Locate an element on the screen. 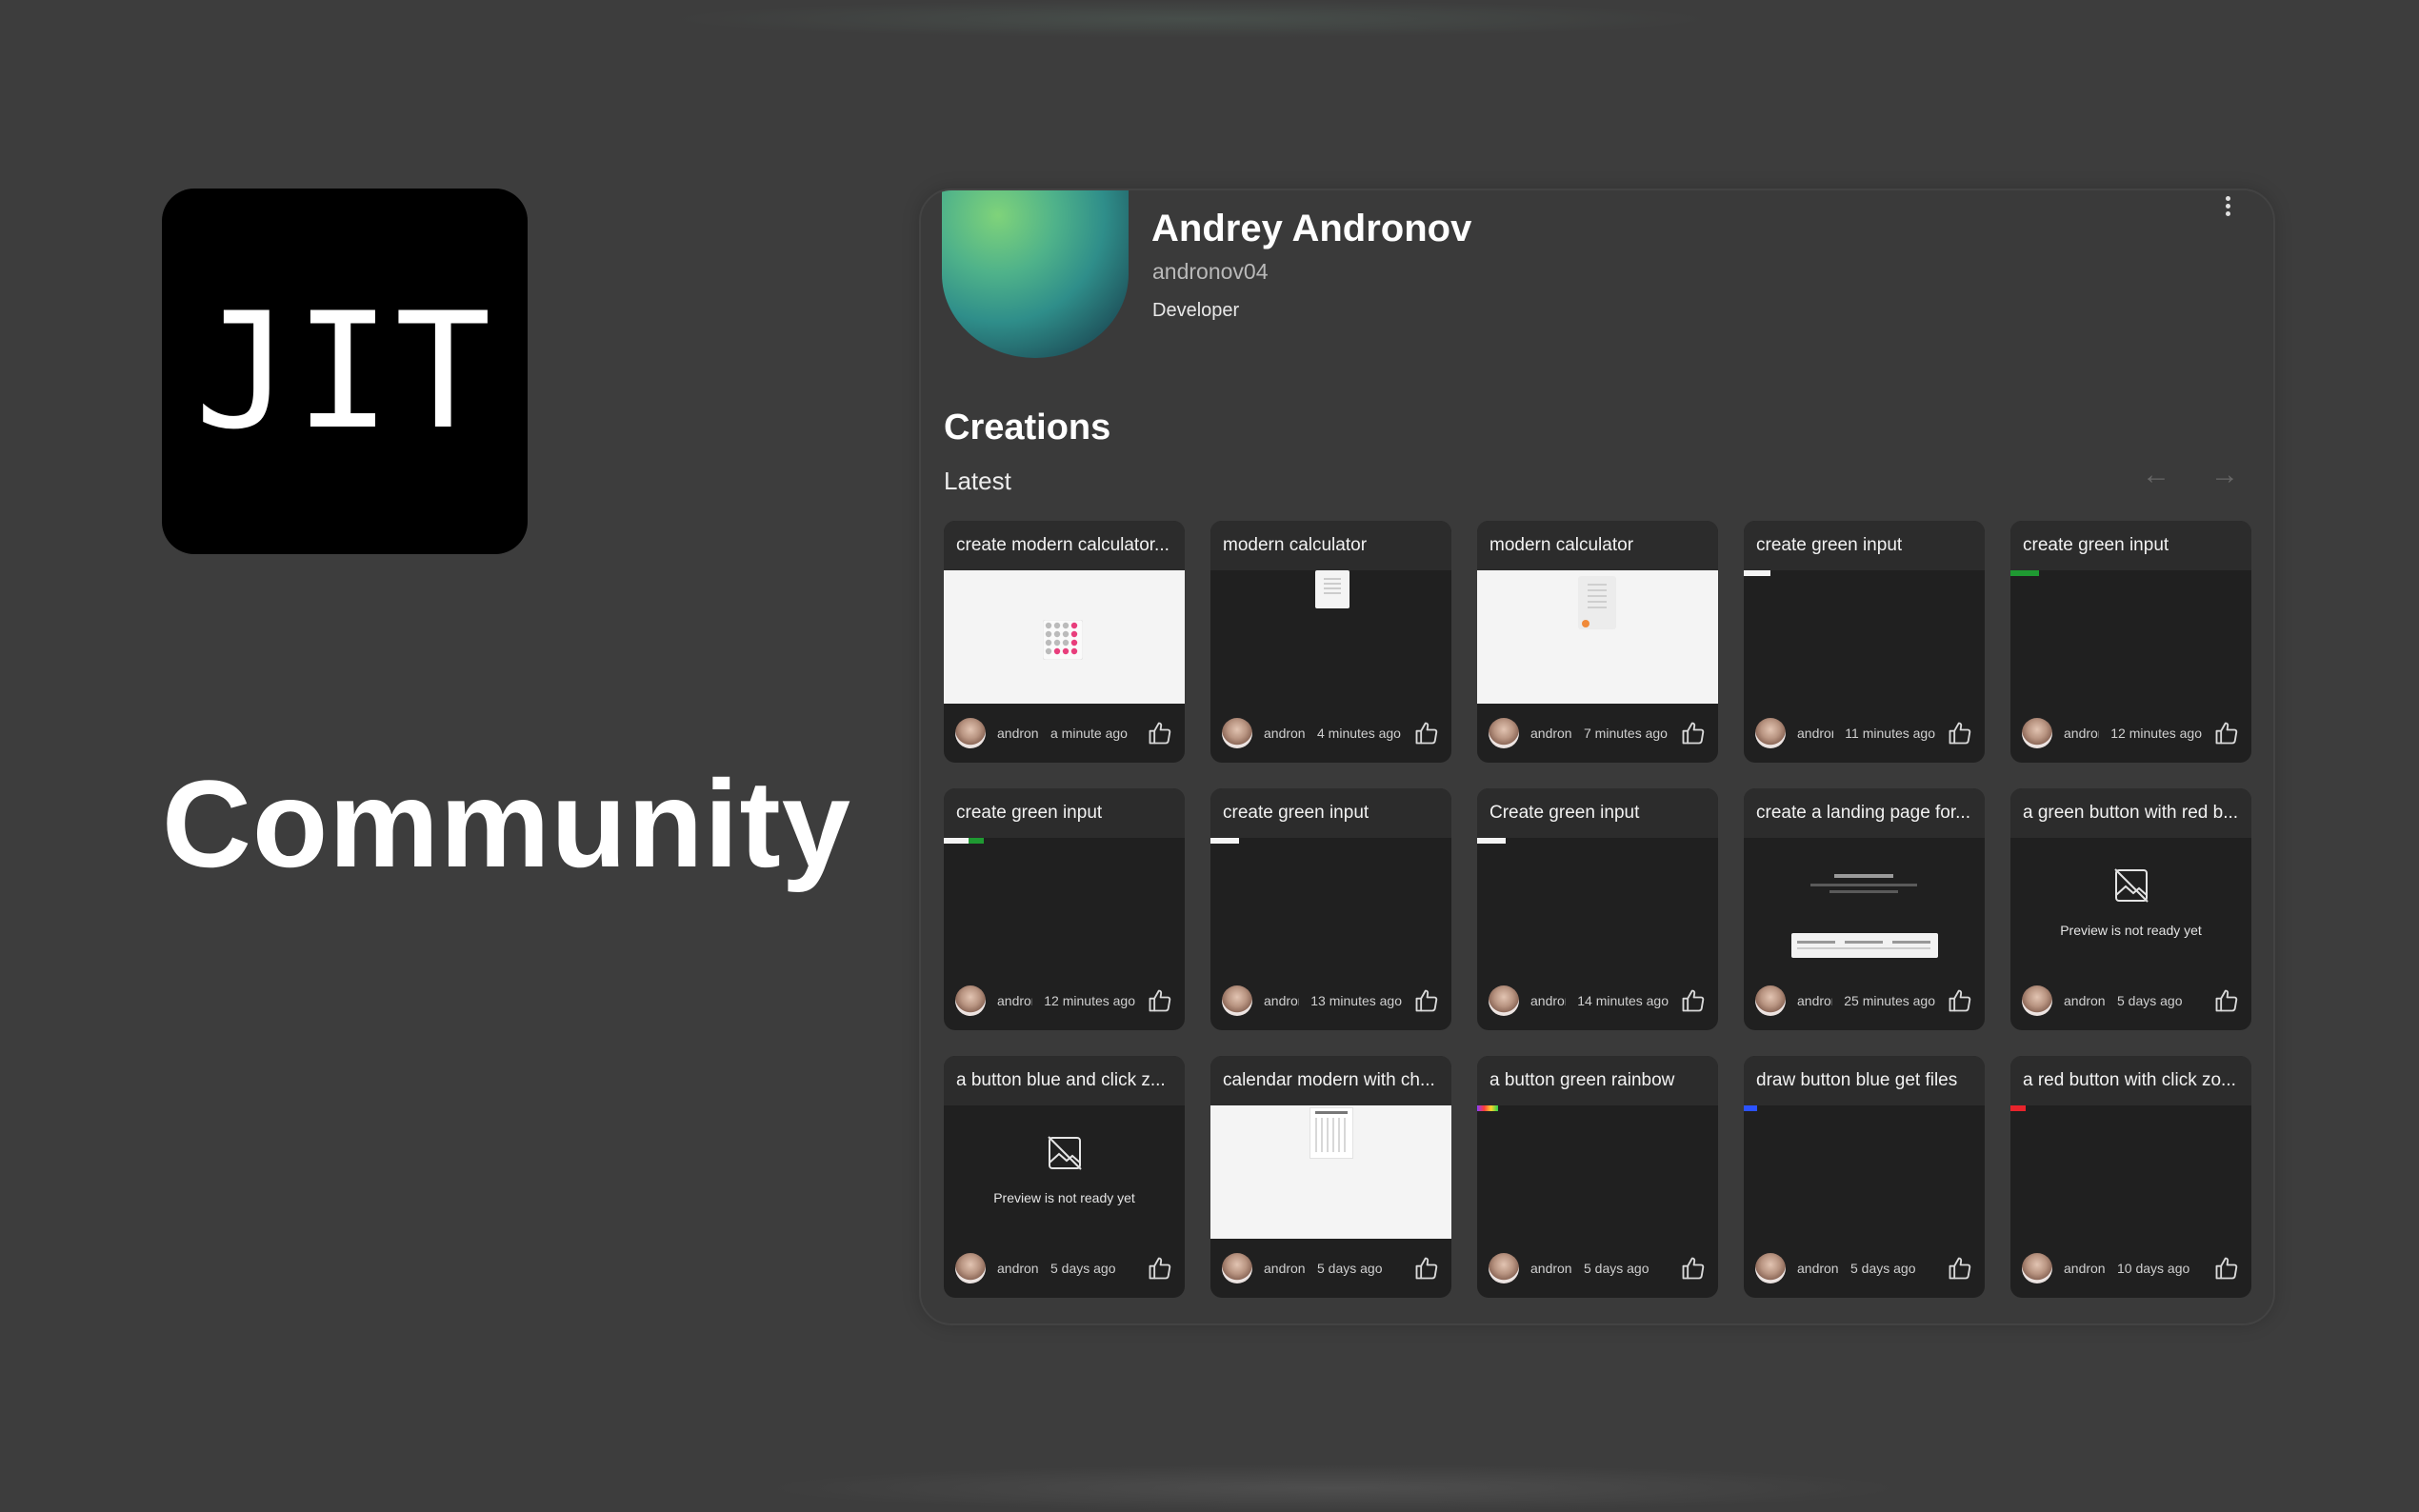  logo-text: JIT is located at coordinates (344, 371).